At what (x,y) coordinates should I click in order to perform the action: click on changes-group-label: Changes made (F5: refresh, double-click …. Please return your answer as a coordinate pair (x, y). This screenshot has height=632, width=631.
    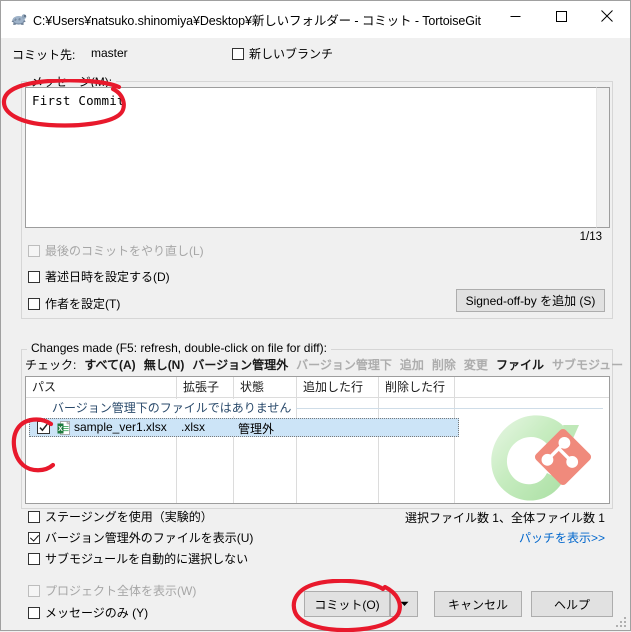
    Looking at the image, I should click on (179, 348).